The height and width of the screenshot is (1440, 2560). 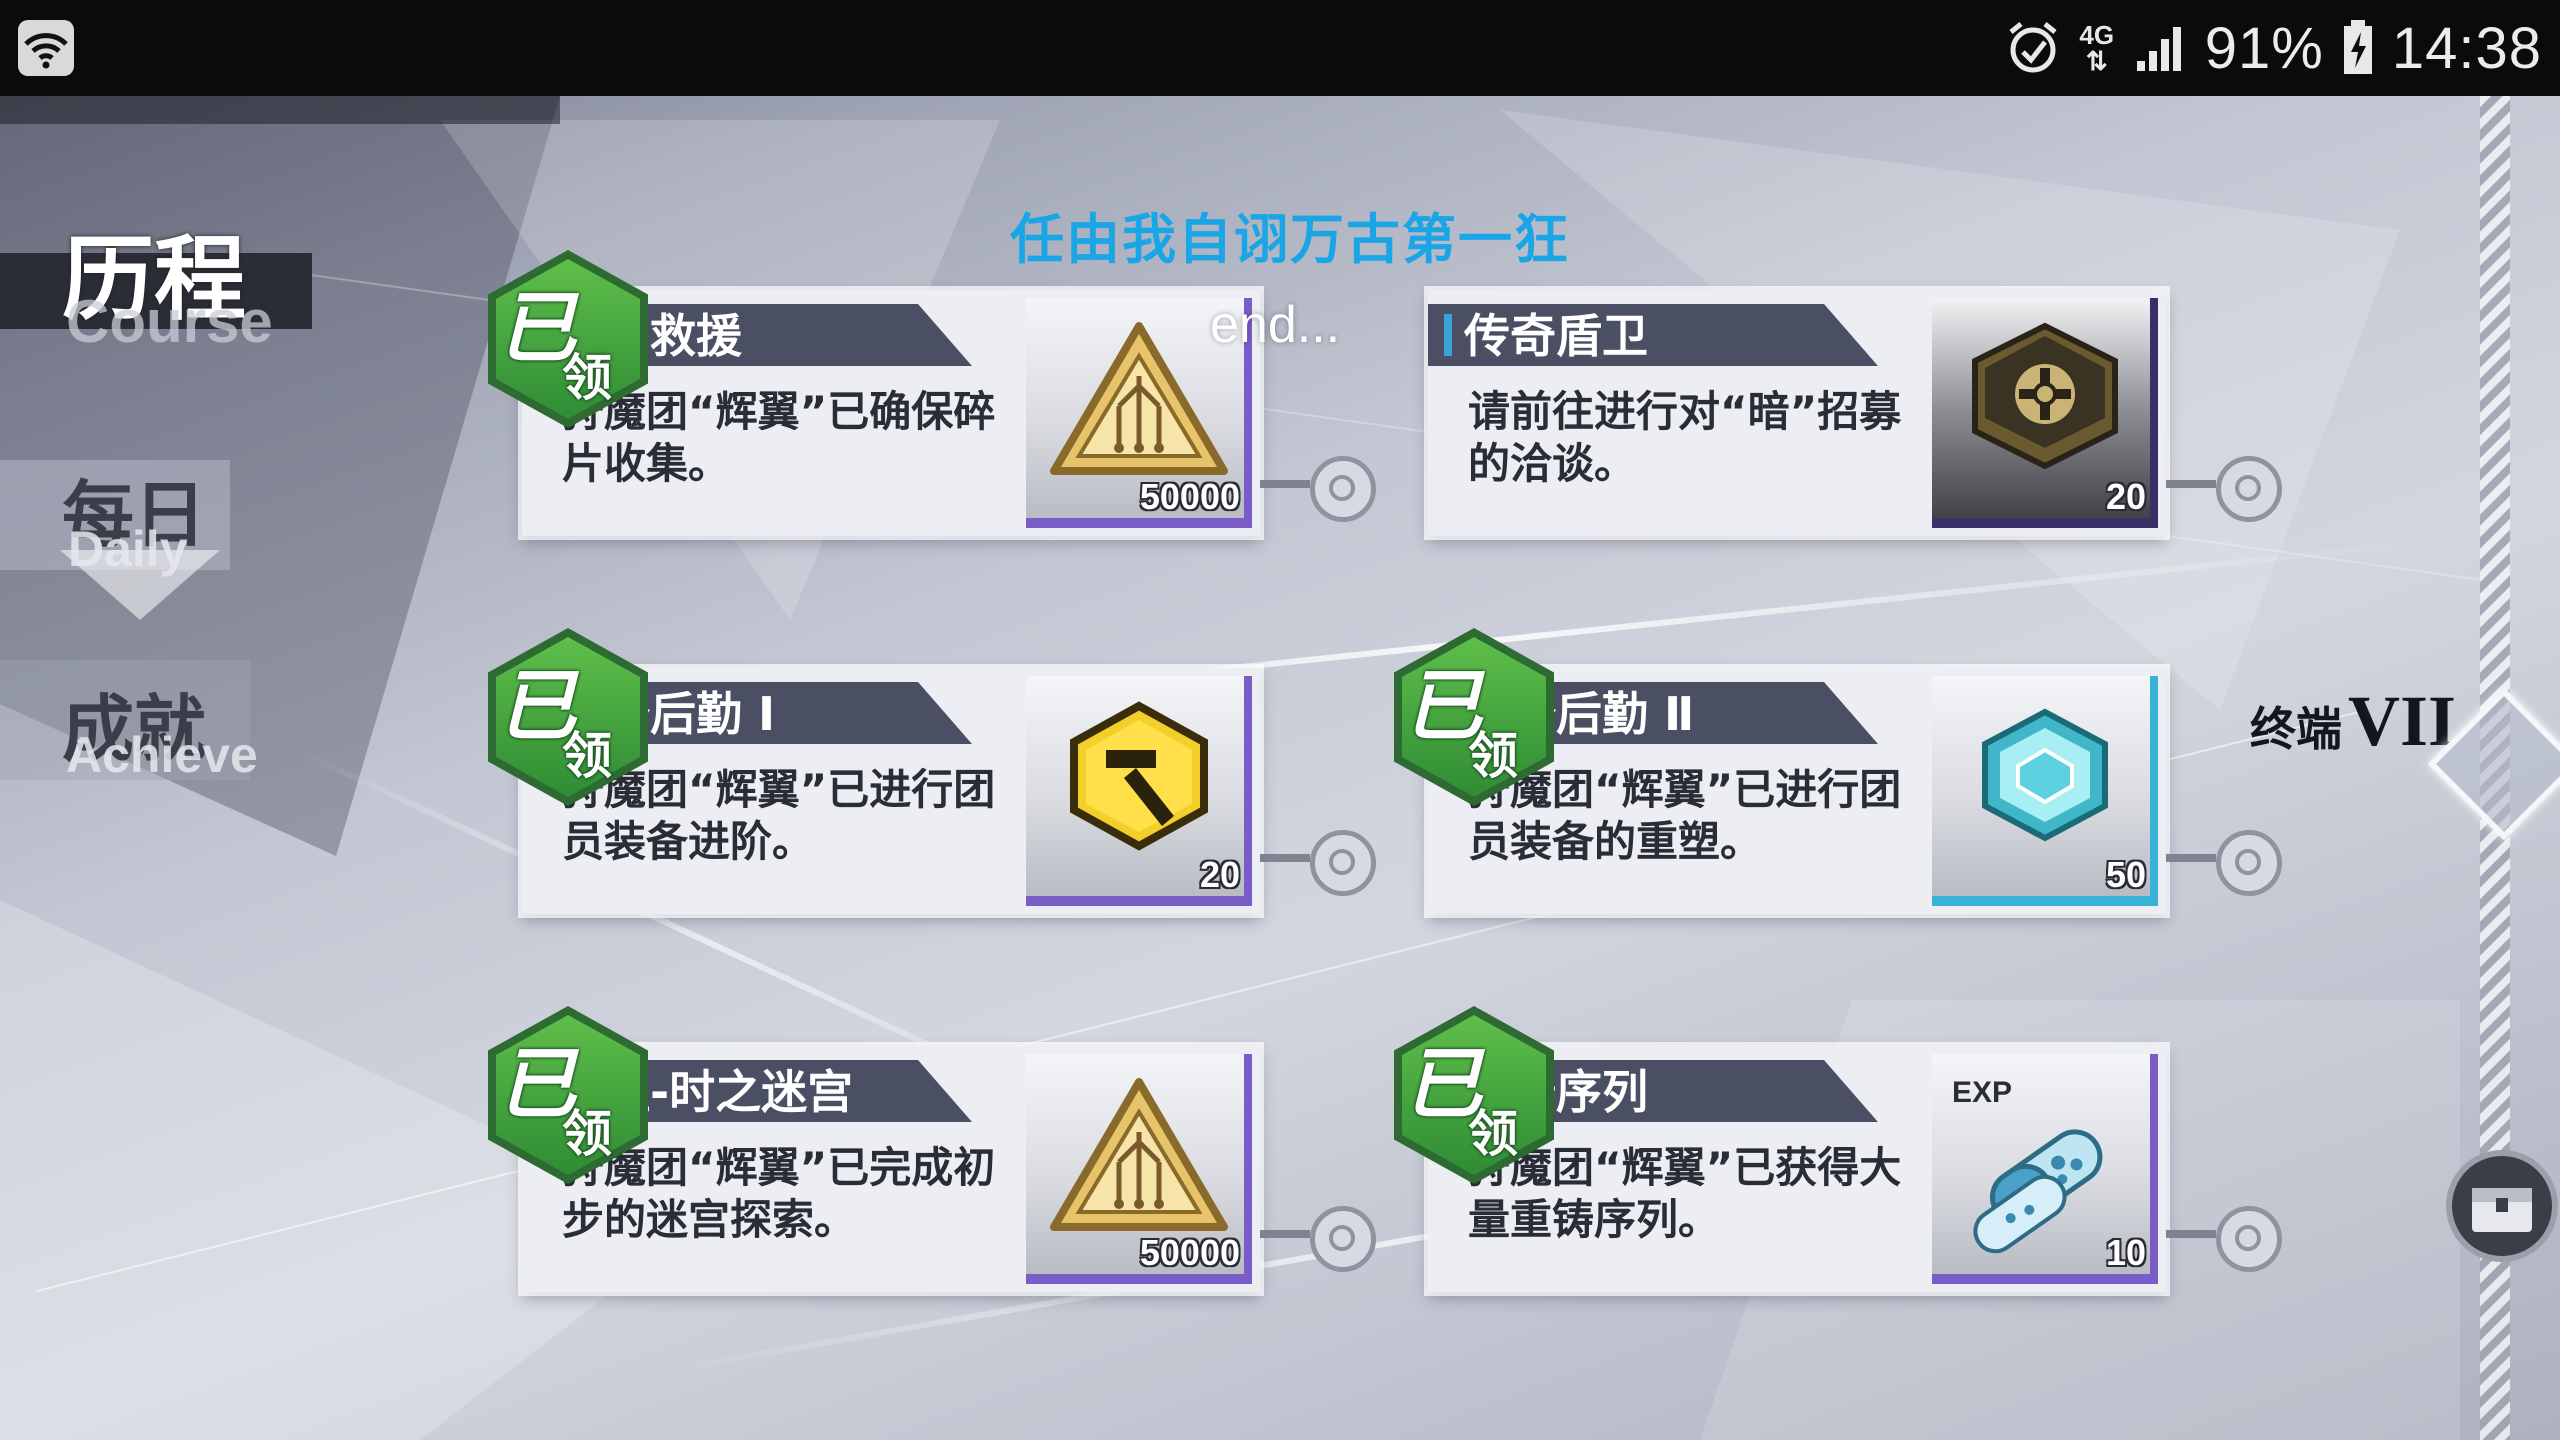 What do you see at coordinates (2096, 61) in the screenshot?
I see `data-arrows-icon: ⇅` at bounding box center [2096, 61].